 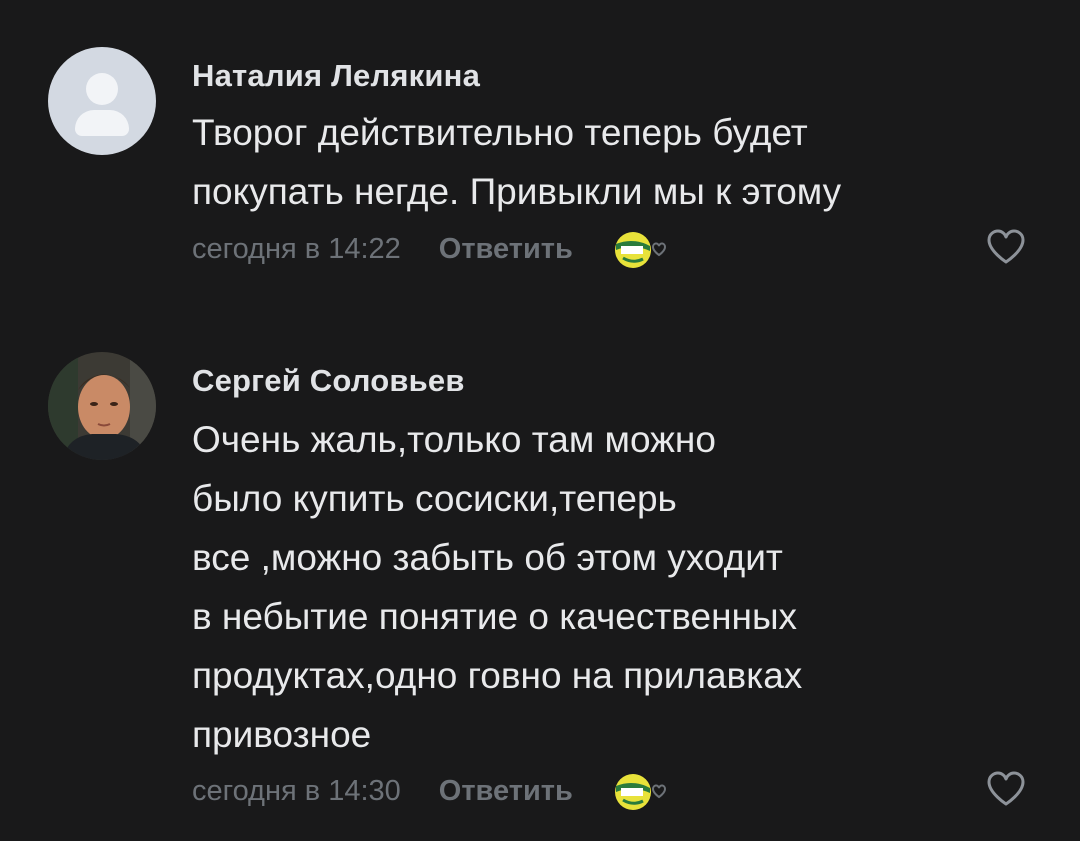 I want to click on comment-meta: сегодня в 14:22 Ответить, so click(x=429, y=249).